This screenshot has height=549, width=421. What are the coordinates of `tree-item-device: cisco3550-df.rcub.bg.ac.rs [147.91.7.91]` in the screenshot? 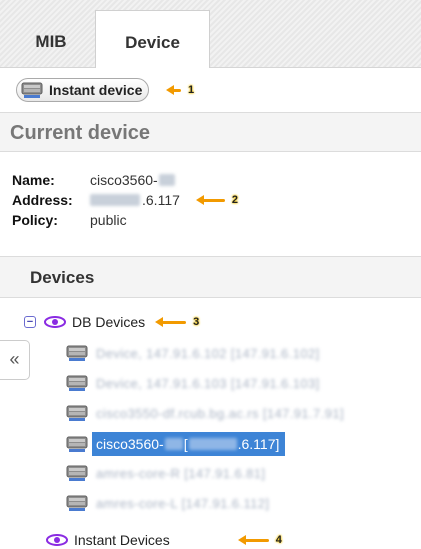 It's located at (205, 413).